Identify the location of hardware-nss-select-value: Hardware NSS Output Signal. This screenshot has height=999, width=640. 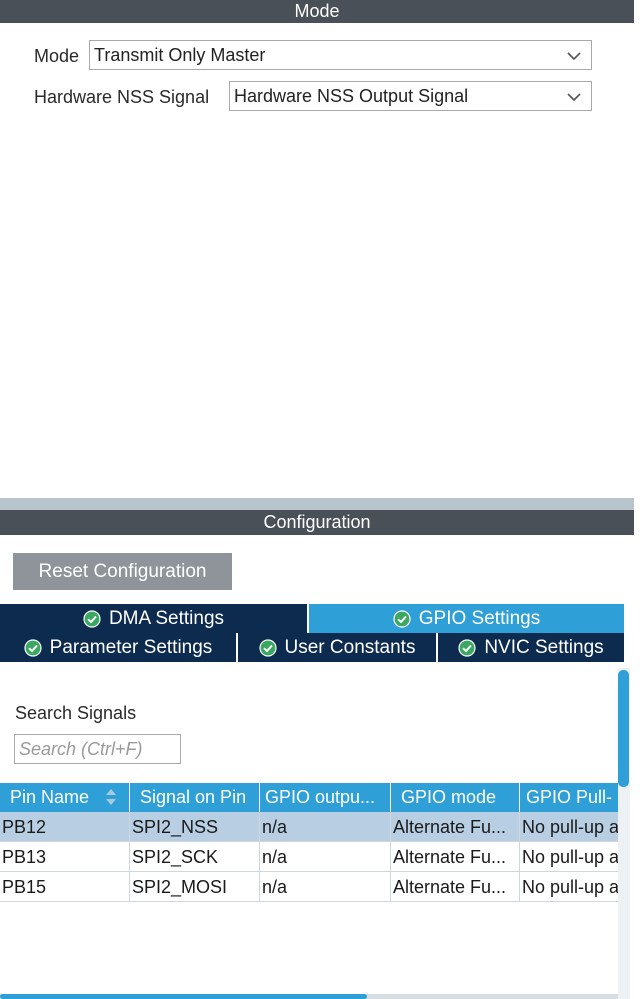
(351, 96).